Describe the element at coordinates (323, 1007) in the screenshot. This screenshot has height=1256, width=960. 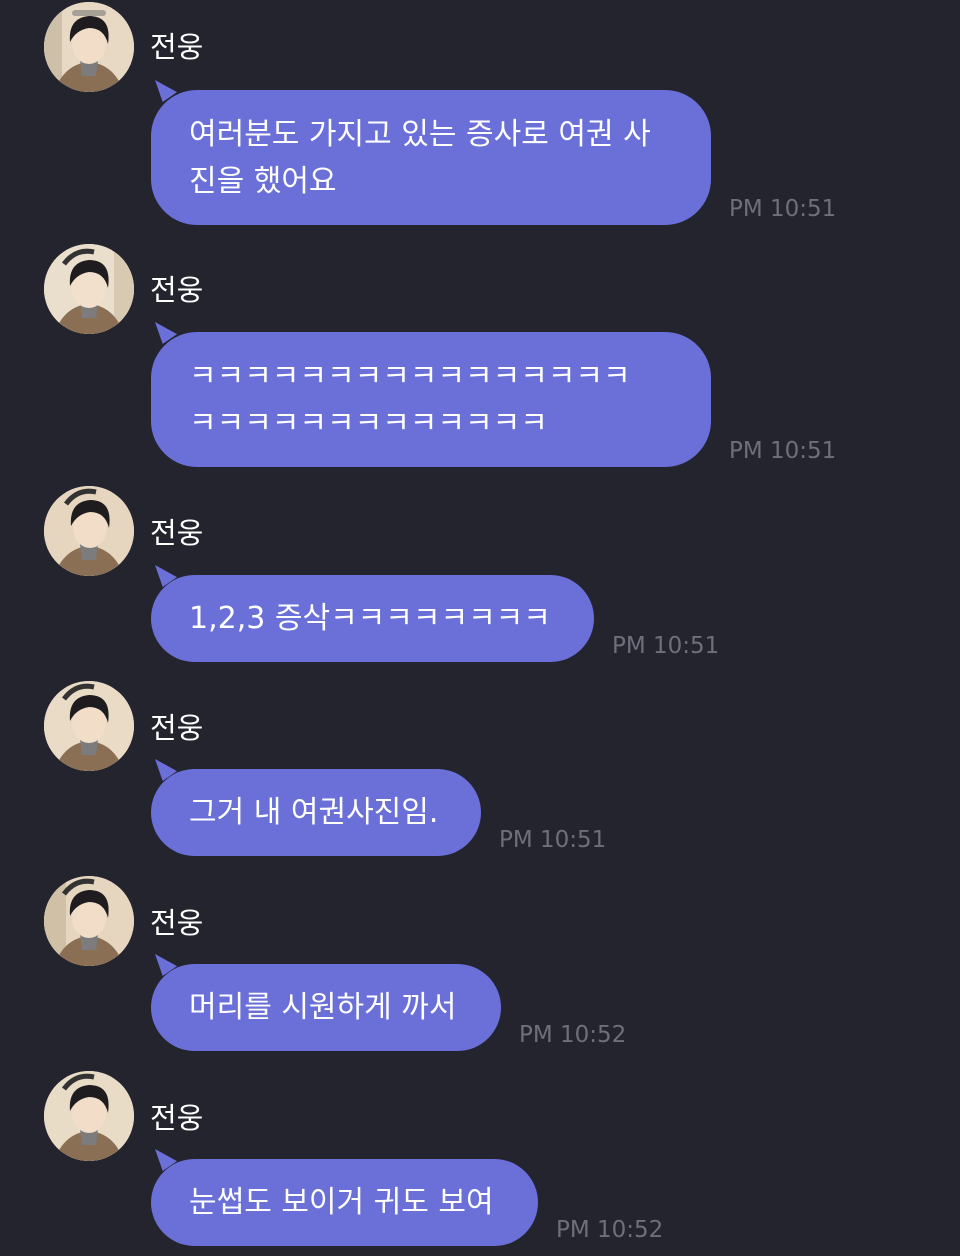
I see `message-line: 머리를 시원하게 까서` at that location.